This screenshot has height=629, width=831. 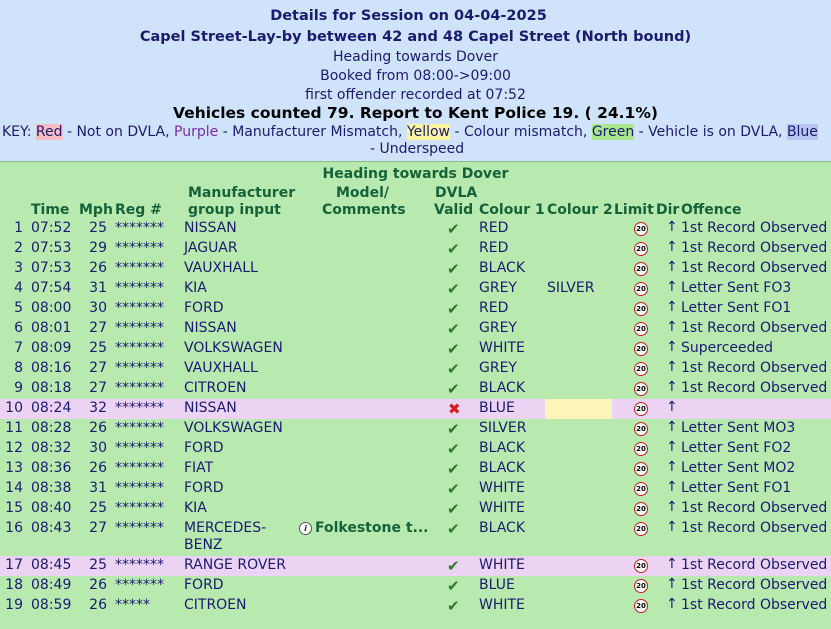 What do you see at coordinates (14, 585) in the screenshot?
I see `row-number: 18` at bounding box center [14, 585].